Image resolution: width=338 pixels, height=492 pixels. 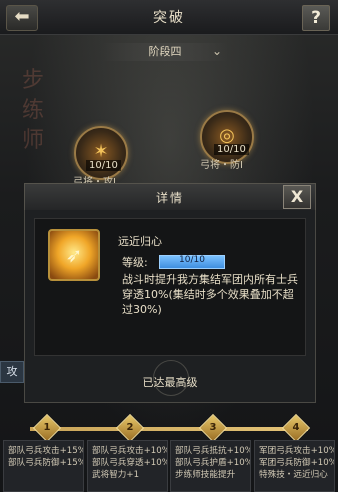 I want to click on bonus-column-1: 部队弓兵攻击+15% 部队弓兵防御+15%, so click(x=43, y=466).